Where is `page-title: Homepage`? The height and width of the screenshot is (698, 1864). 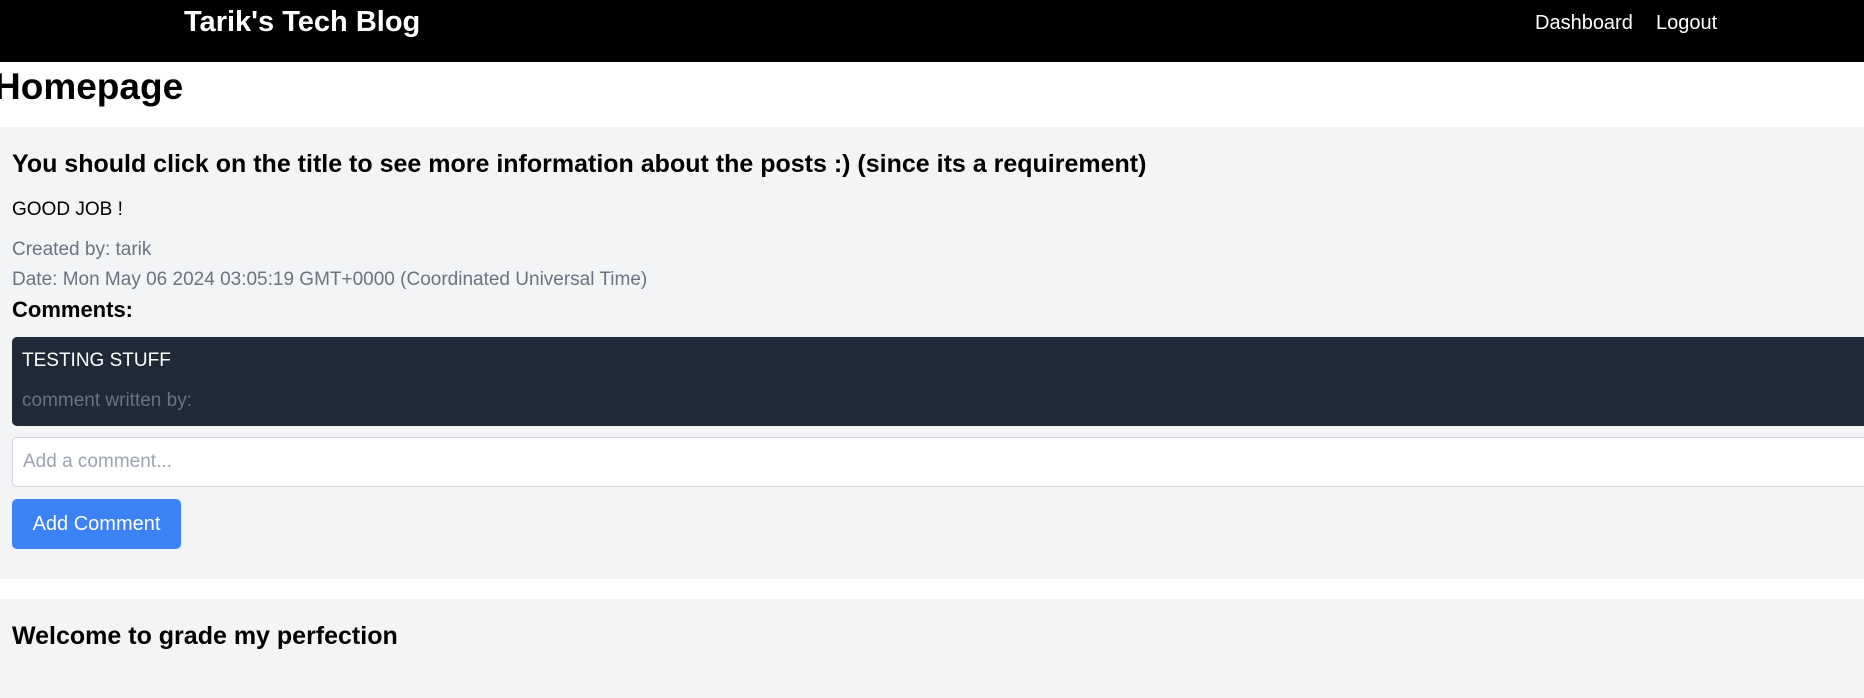
page-title: Homepage is located at coordinates (92, 86).